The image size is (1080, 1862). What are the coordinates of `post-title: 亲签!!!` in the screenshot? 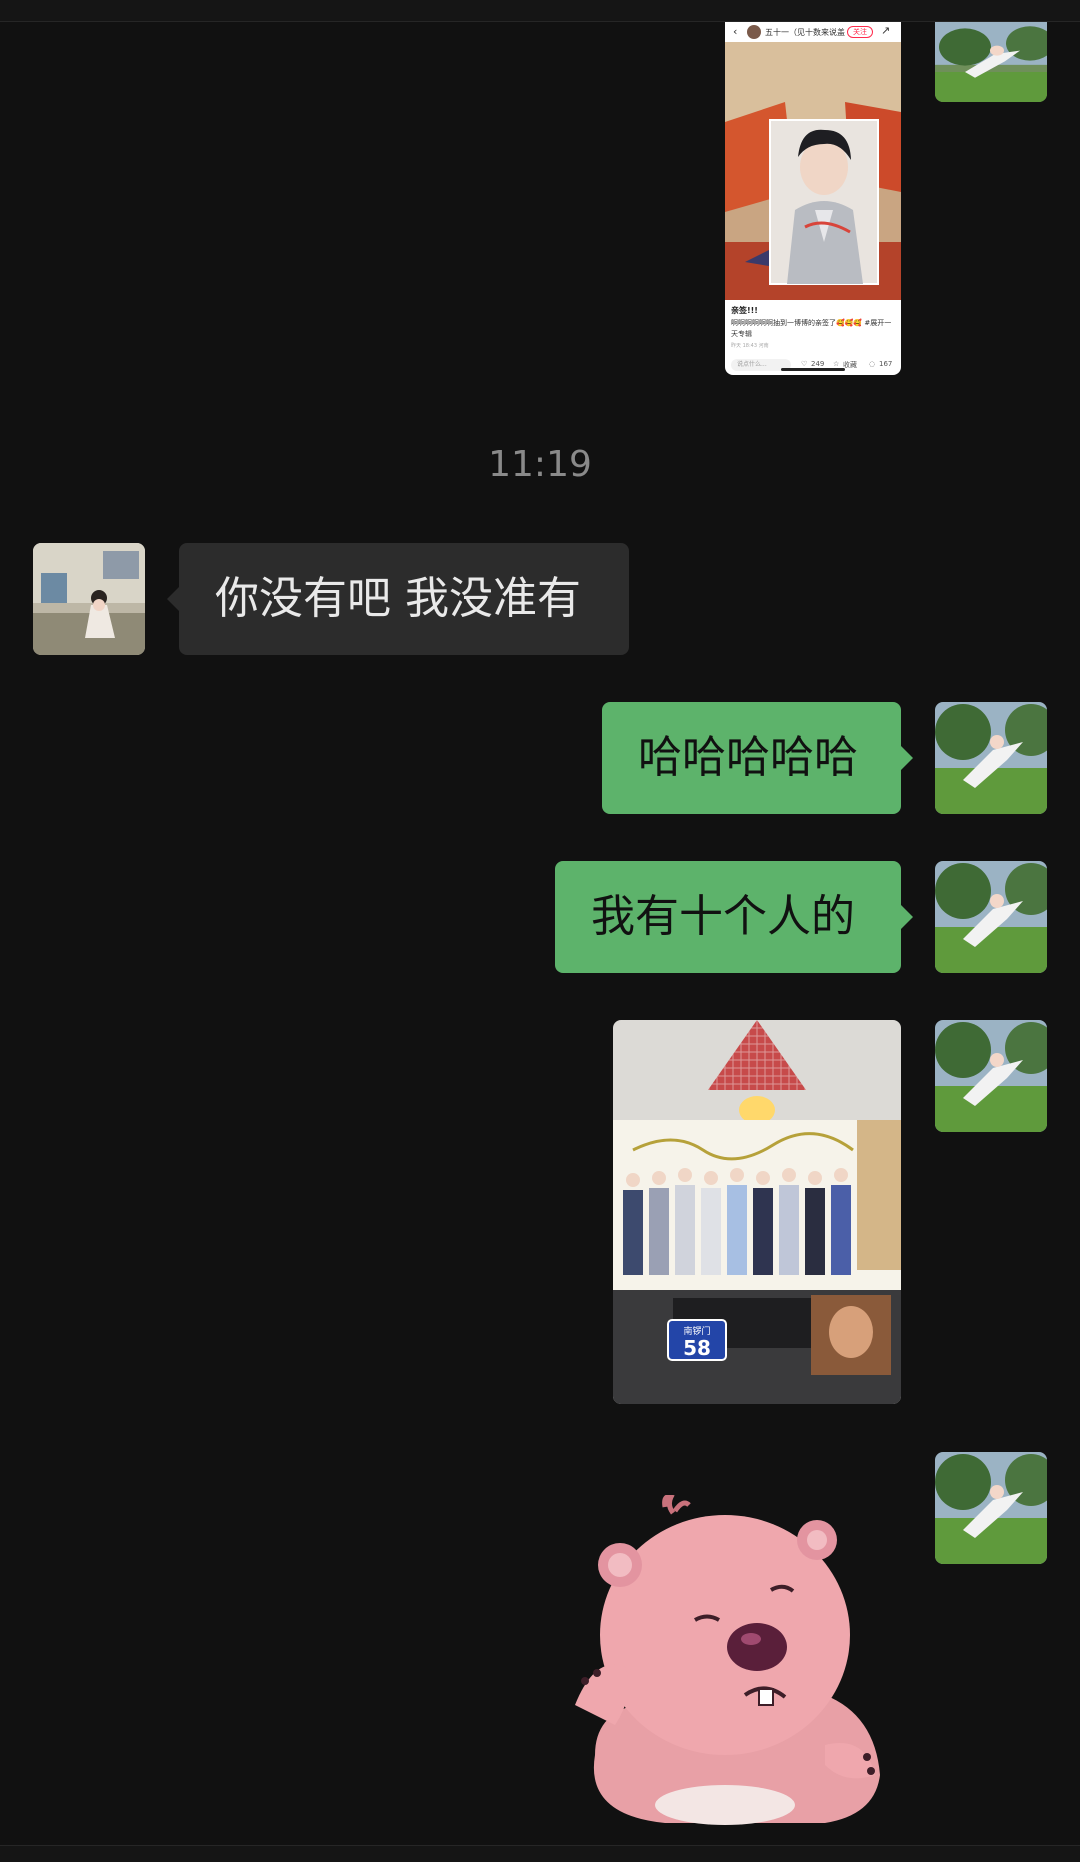 It's located at (744, 310).